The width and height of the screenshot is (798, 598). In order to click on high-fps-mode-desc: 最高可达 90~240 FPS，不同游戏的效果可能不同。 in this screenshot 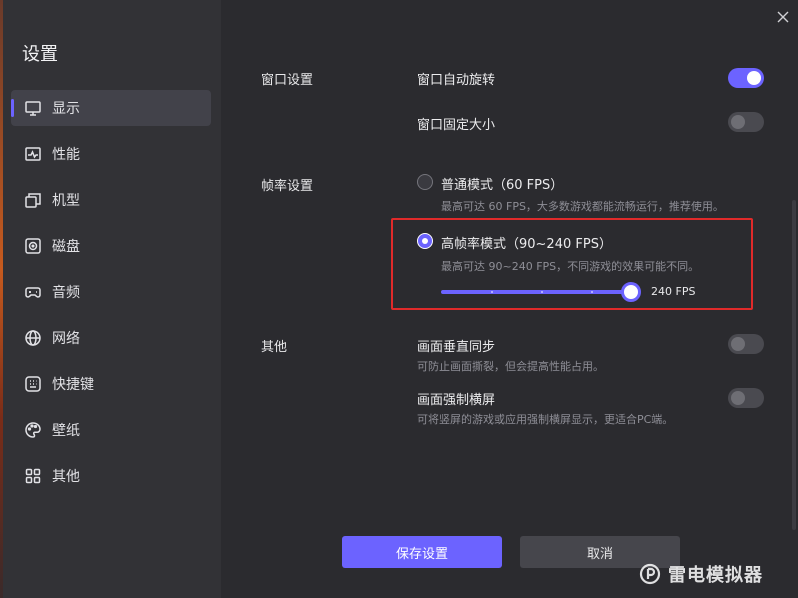, I will do `click(570, 266)`.